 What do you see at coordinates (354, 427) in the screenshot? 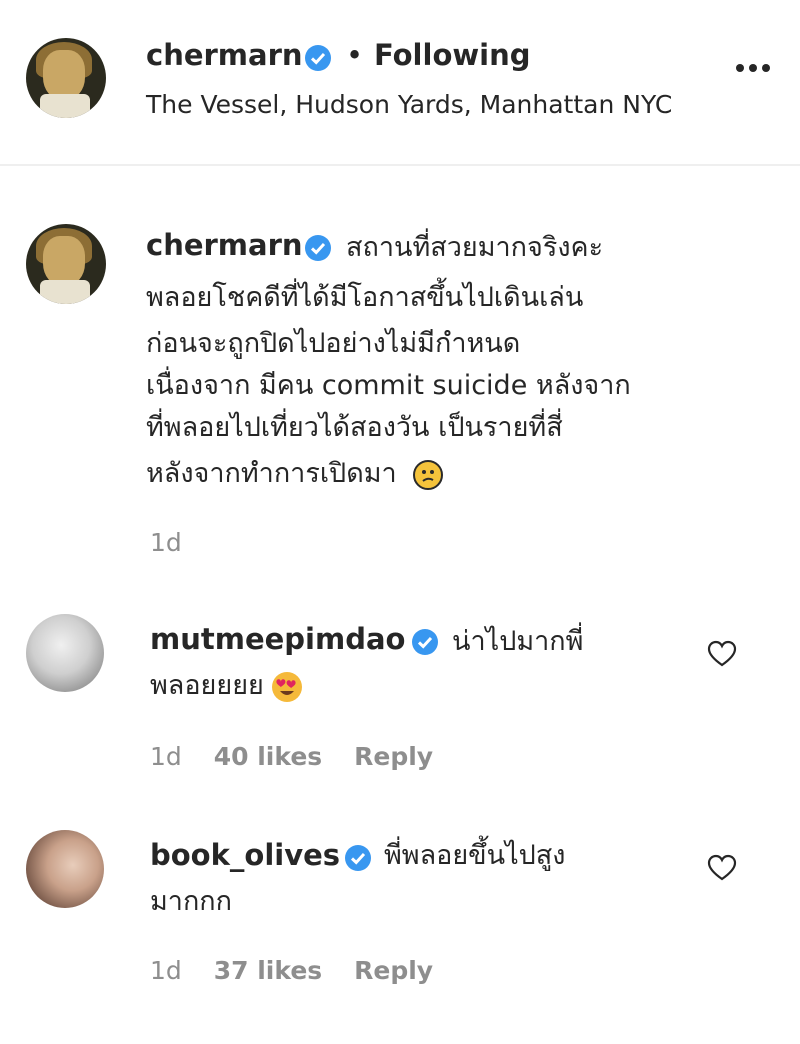
I see `caption-line-5: ที่พลอยไปเที่ยวได้สองวัน เป็นรายที่สี่` at bounding box center [354, 427].